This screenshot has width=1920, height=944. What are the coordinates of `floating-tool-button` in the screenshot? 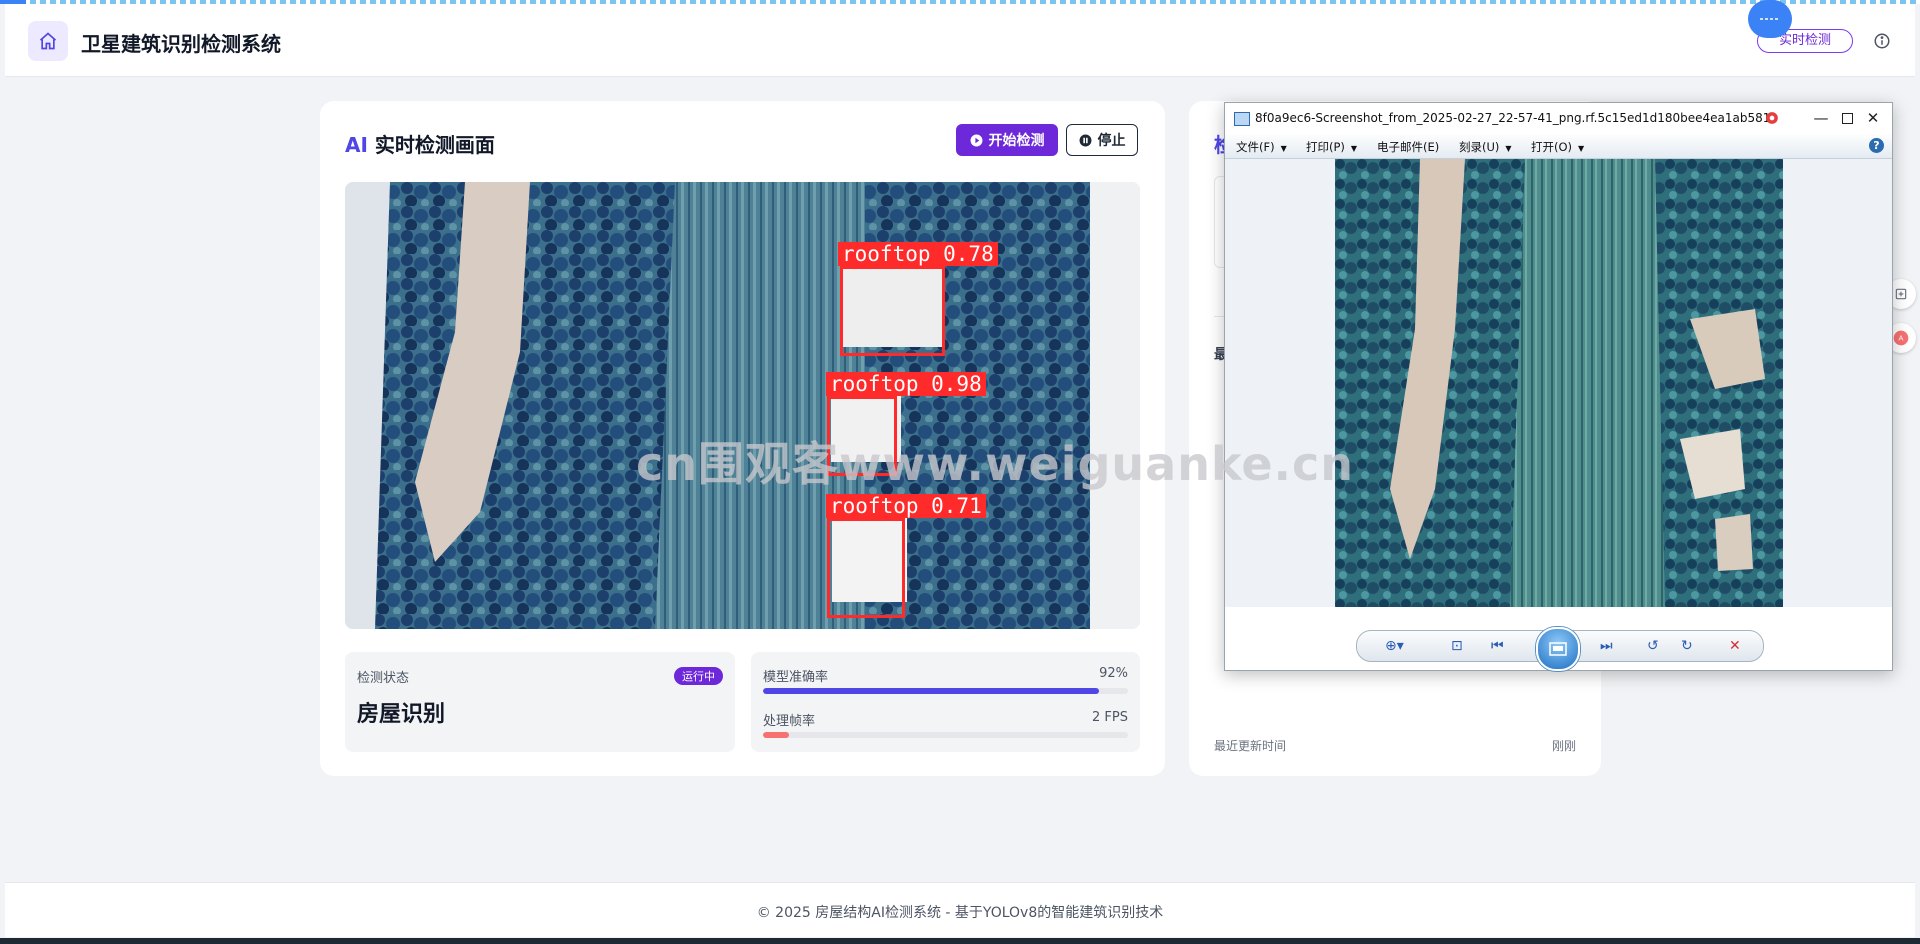 It's located at (1770, 19).